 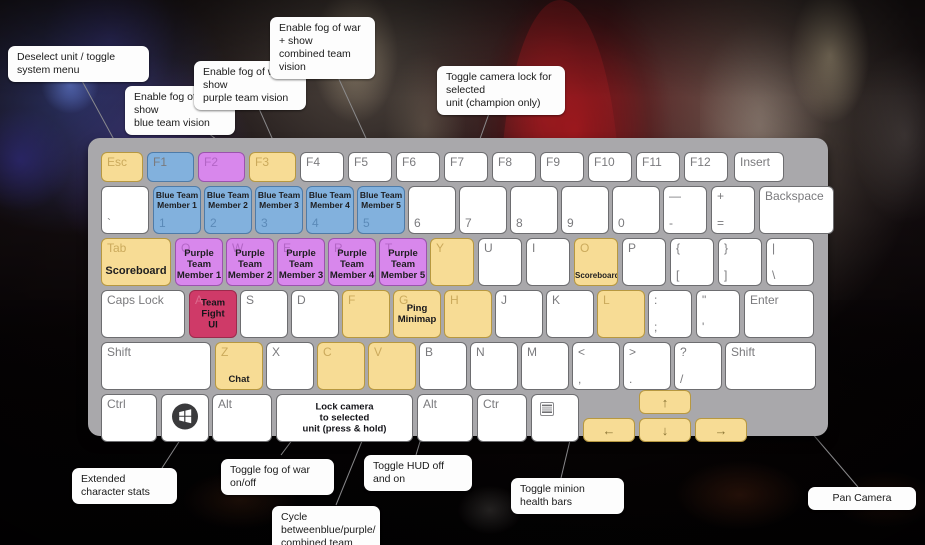 I want to click on key-f11: F11, so click(x=658, y=167).